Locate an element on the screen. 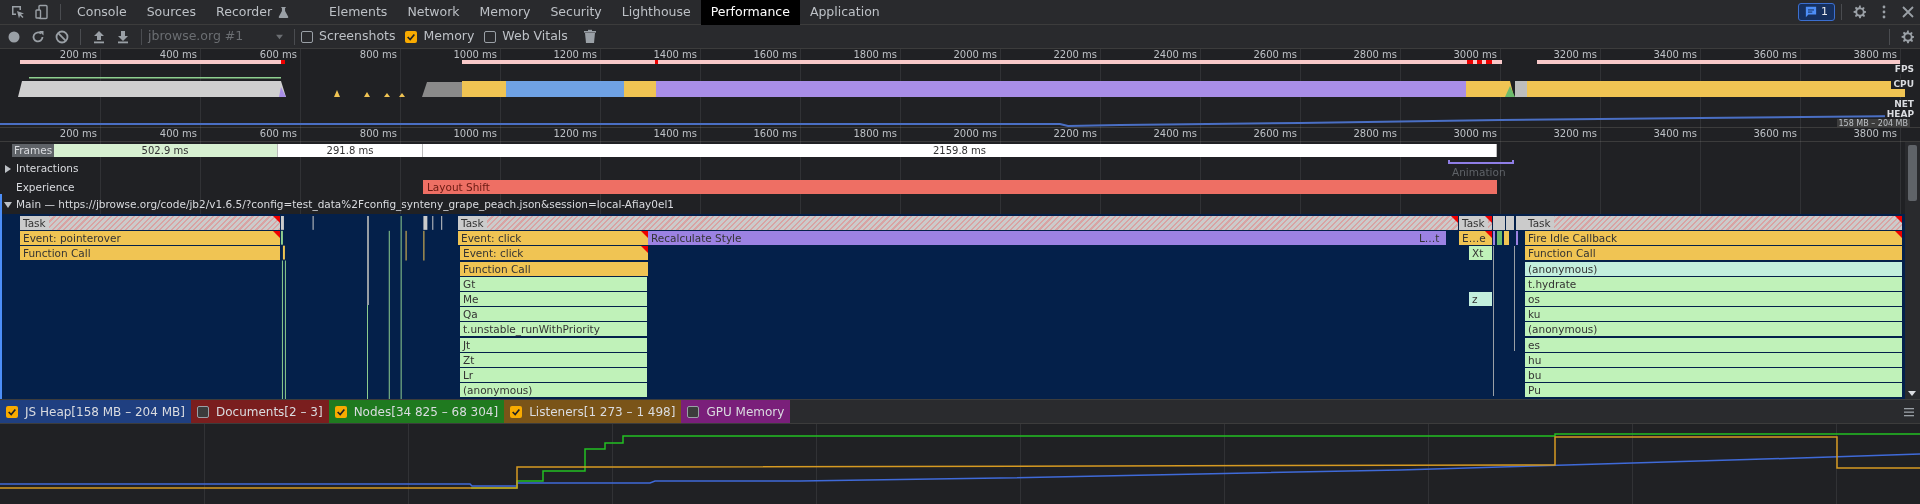 The width and height of the screenshot is (1920, 504). tick-label: 2600 ms is located at coordinates (1275, 134).